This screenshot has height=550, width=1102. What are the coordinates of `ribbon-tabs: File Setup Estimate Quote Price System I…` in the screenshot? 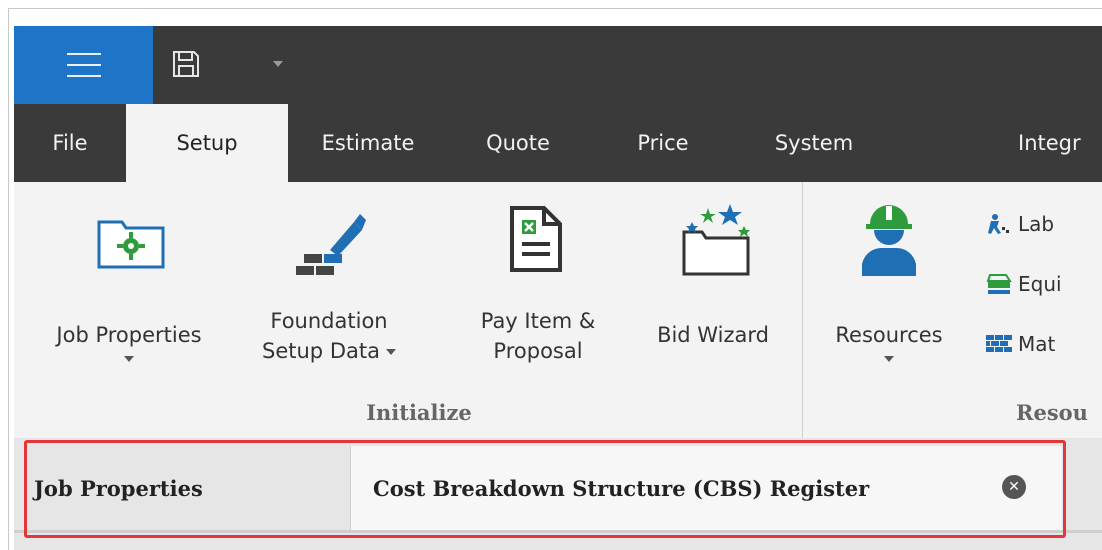 It's located at (558, 143).